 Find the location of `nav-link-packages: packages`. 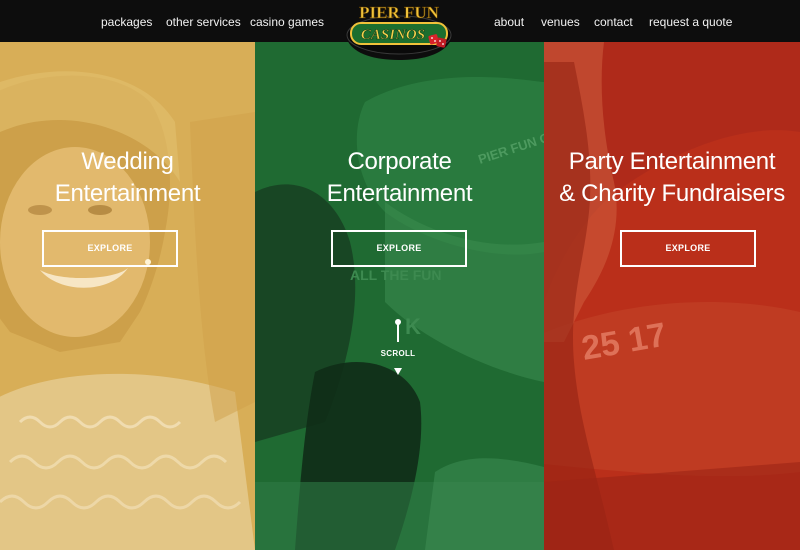

nav-link-packages: packages is located at coordinates (126, 21).